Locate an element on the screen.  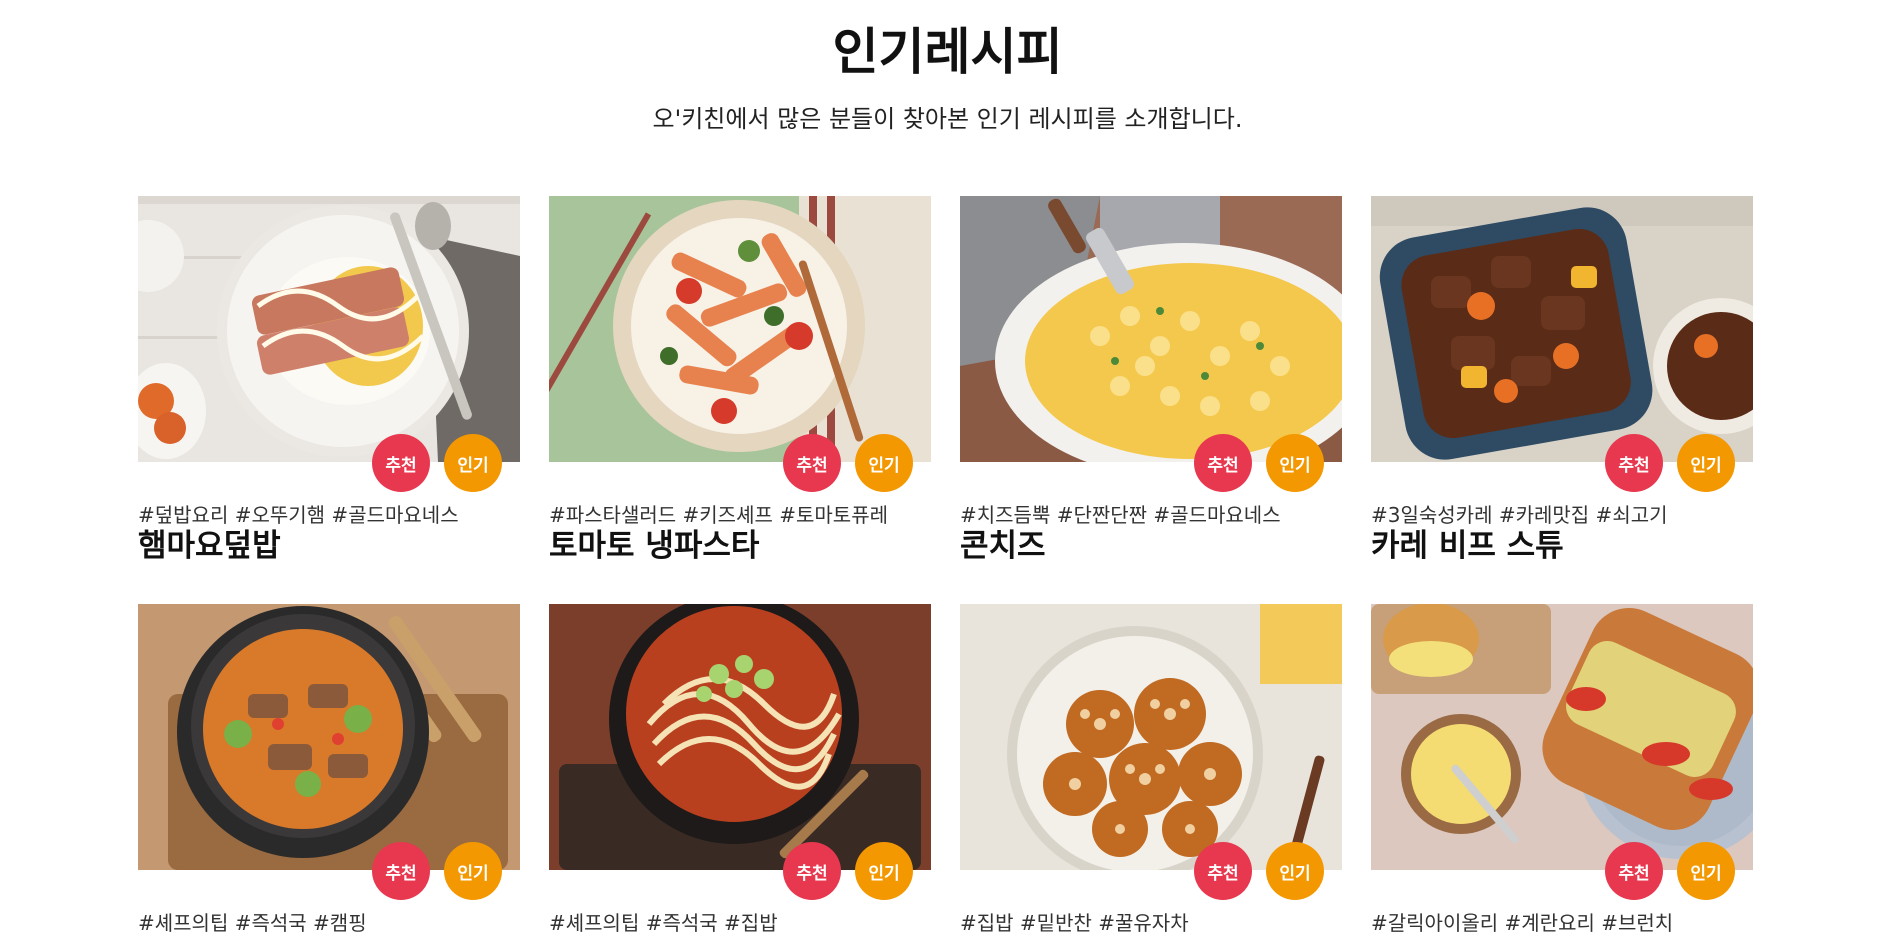
section-subtitle: 오'키친에서 많은 분들이 찾아본 인기 레시피를 소개합니다. is located at coordinates (947, 119).